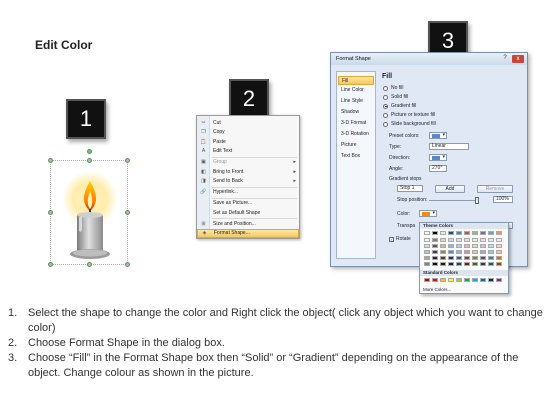 The image size is (560, 420). What do you see at coordinates (248, 122) in the screenshot?
I see `menu-item-cut: ✂ Cut` at bounding box center [248, 122].